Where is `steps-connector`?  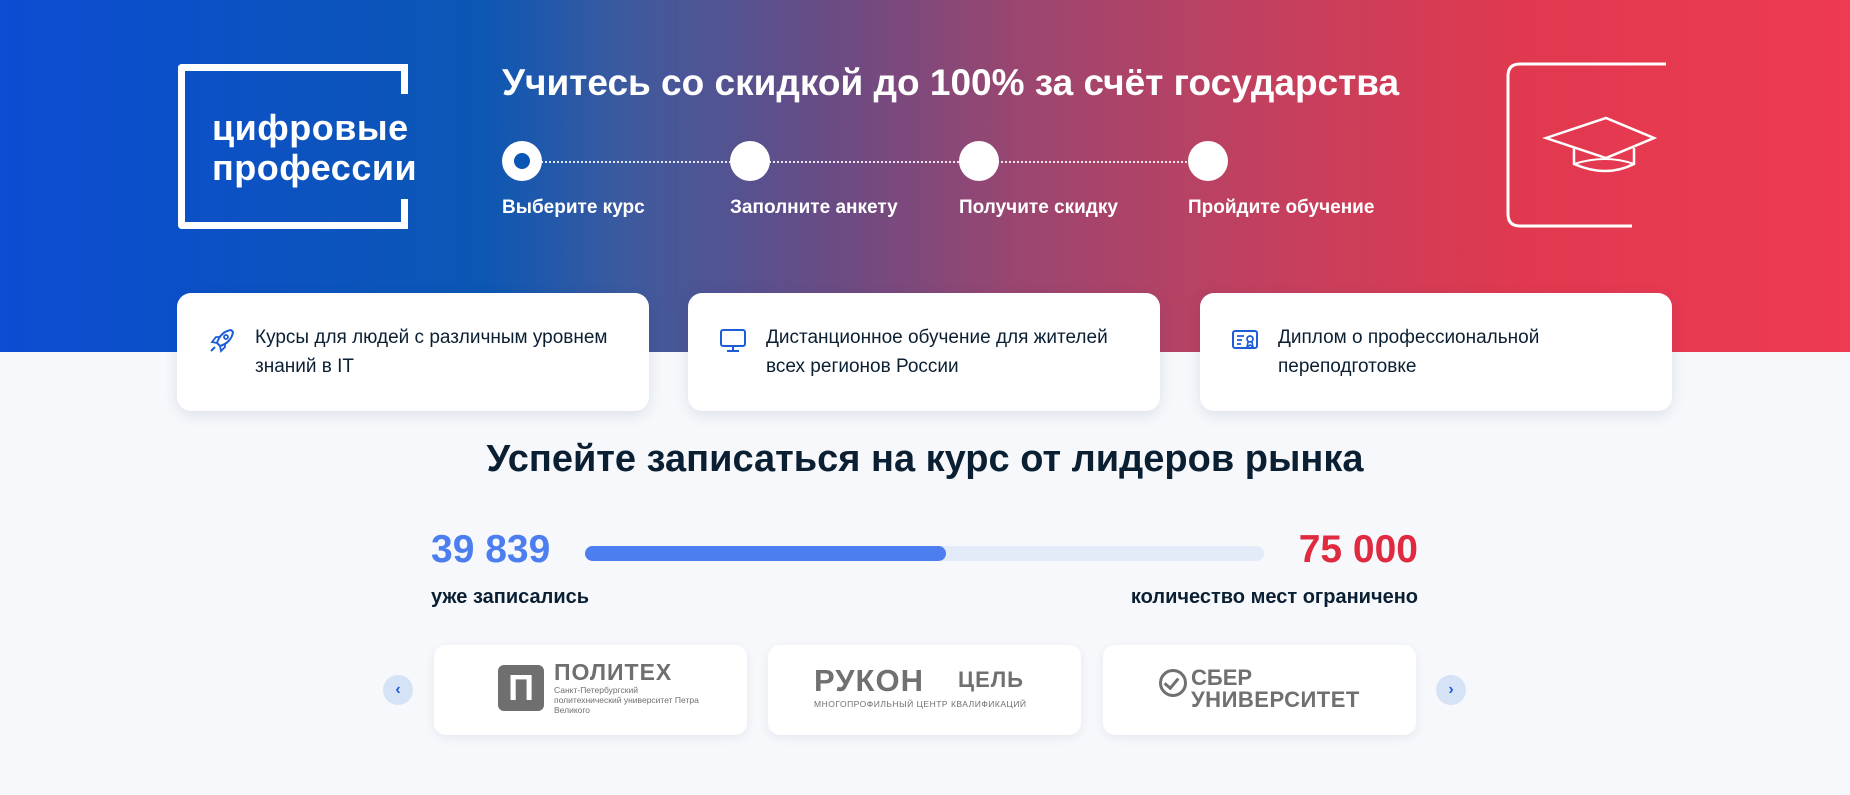 steps-connector is located at coordinates (872, 162).